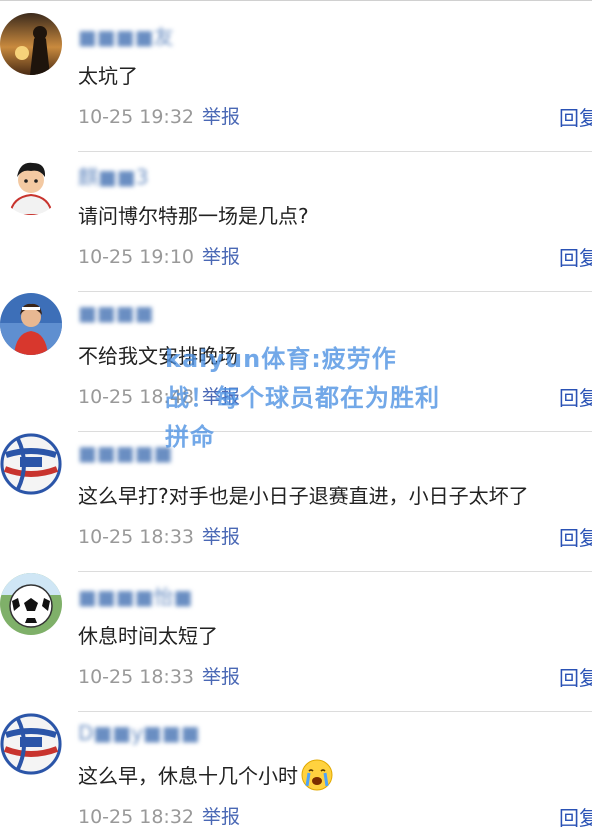 The image size is (592, 840). Describe the element at coordinates (148, 636) in the screenshot. I see `comment-text: 休息时间太短了` at that location.